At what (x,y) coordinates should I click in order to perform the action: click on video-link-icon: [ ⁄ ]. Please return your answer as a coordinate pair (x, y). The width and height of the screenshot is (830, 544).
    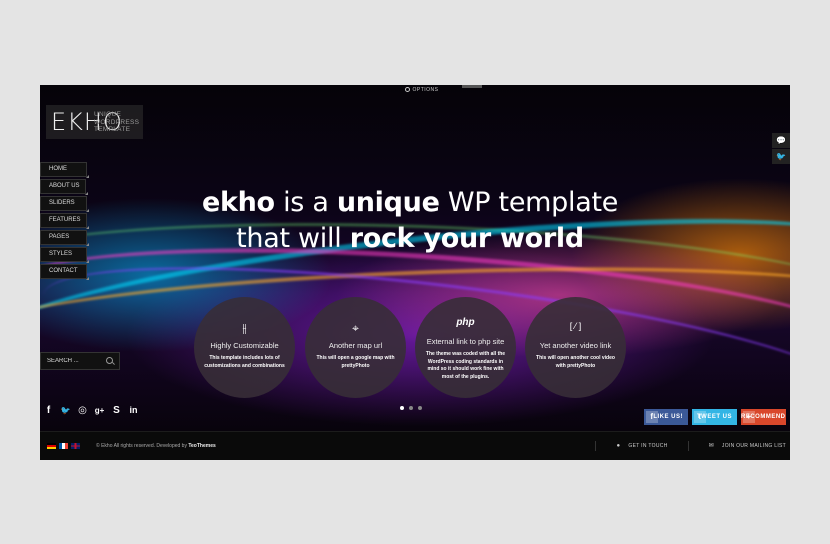
    Looking at the image, I should click on (575, 326).